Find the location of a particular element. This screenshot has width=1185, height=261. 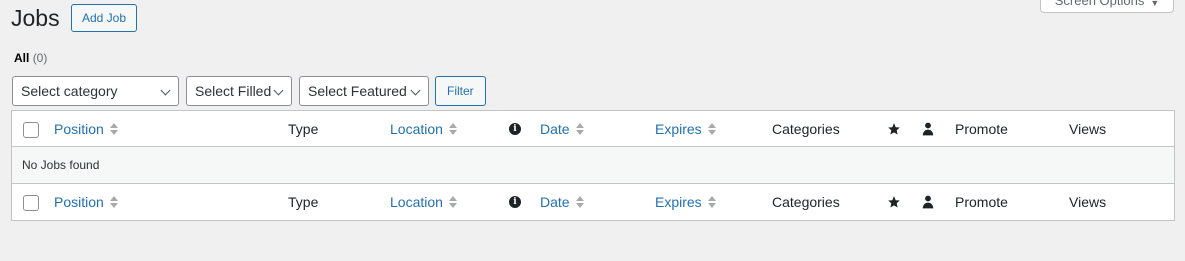

chevron-down-icon: ▼ is located at coordinates (1155, 4).